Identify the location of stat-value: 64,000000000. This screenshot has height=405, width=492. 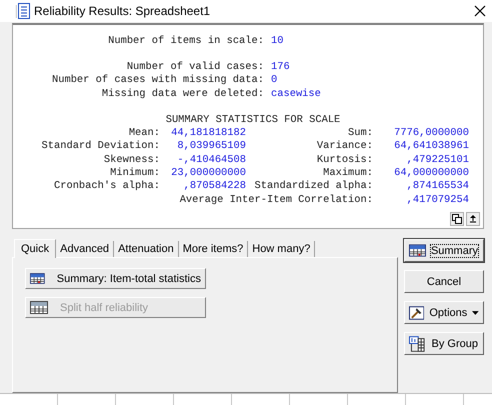
(431, 173).